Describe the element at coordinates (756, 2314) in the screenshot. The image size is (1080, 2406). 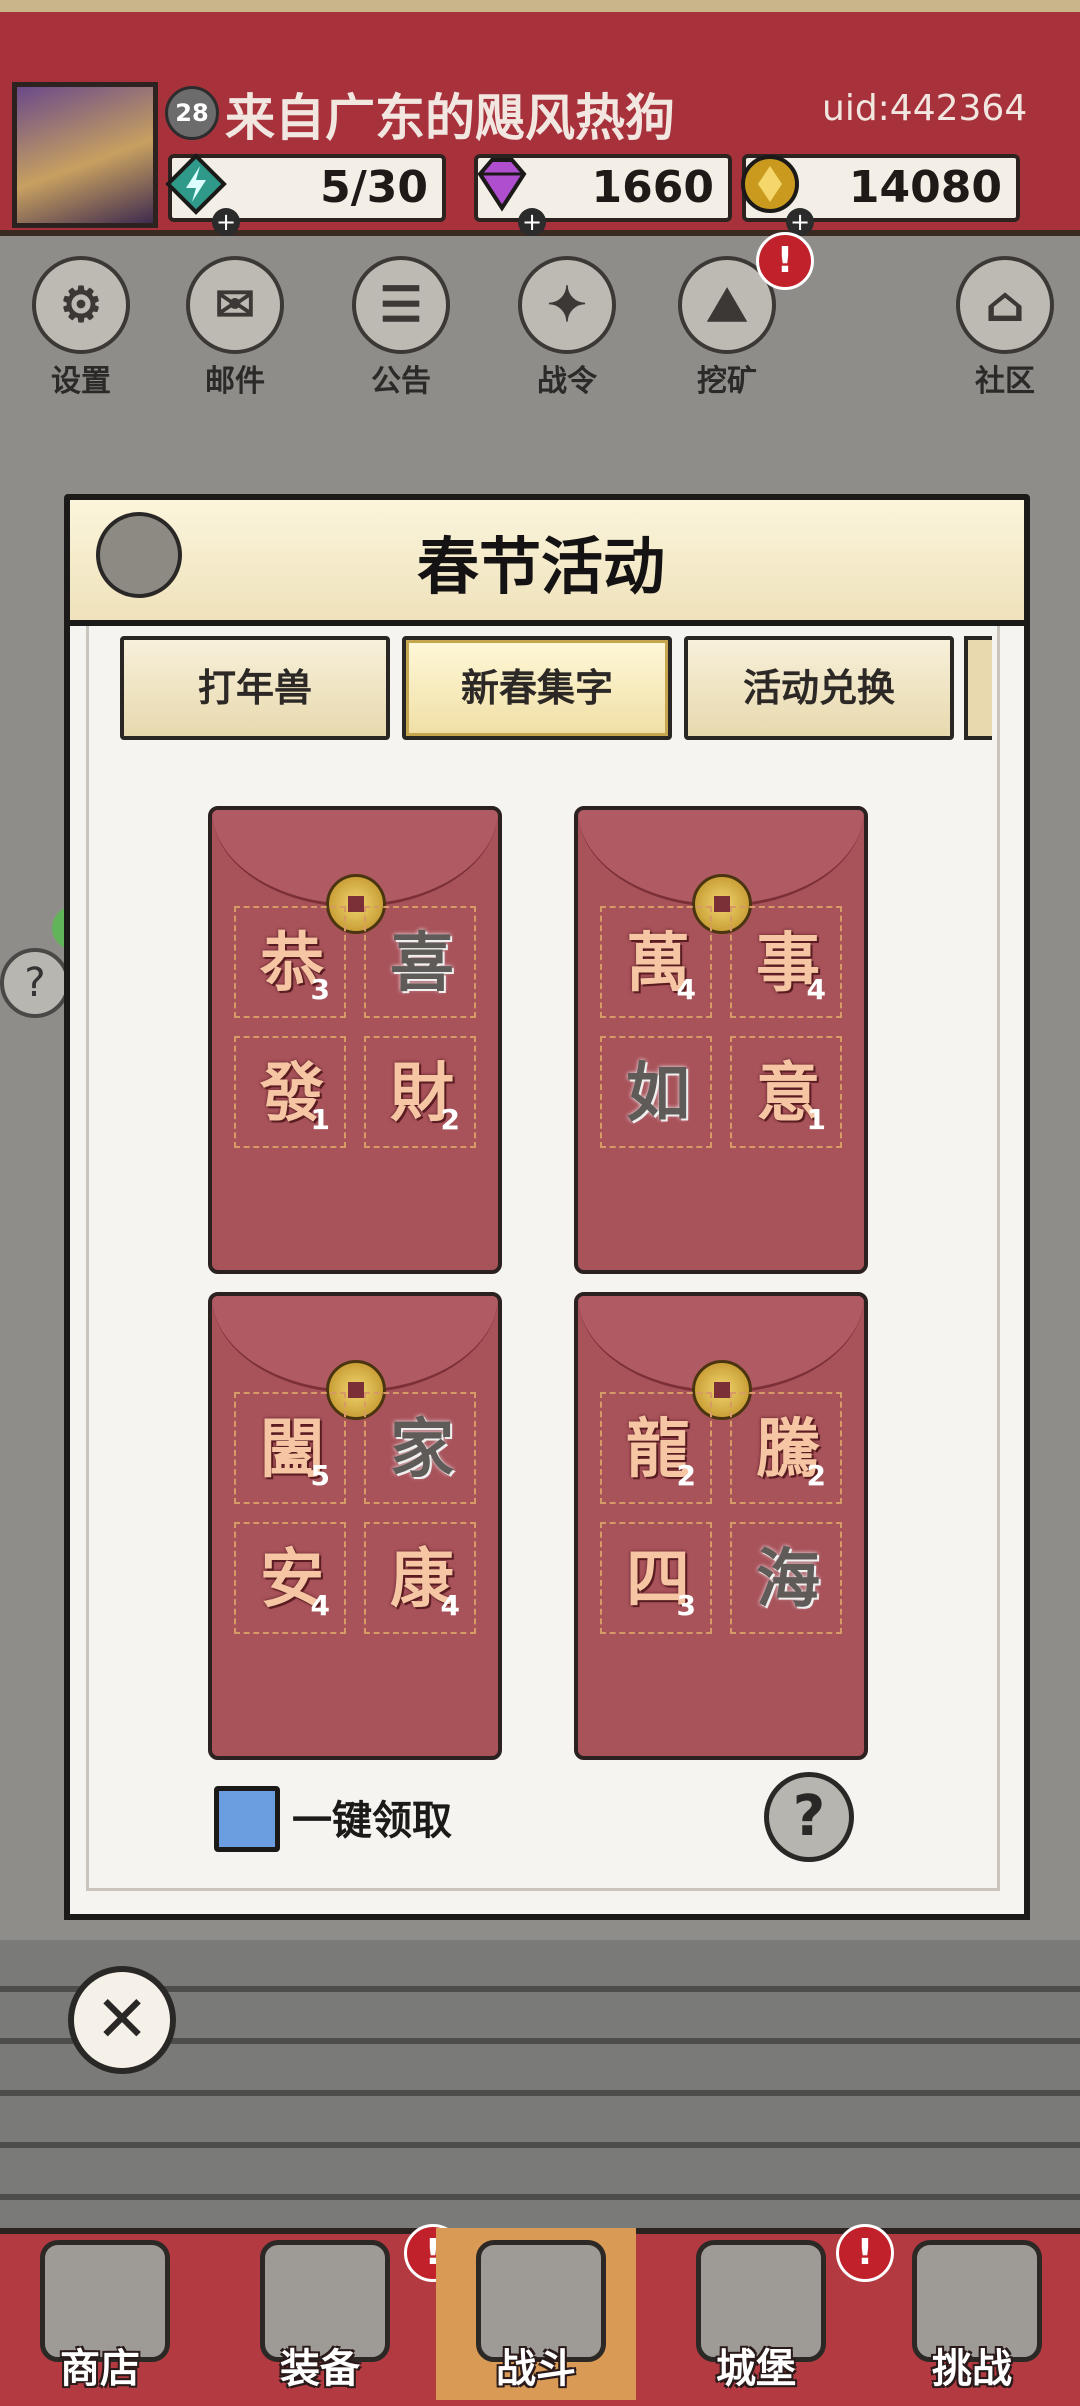
I see `nav-castle: 城堡` at that location.